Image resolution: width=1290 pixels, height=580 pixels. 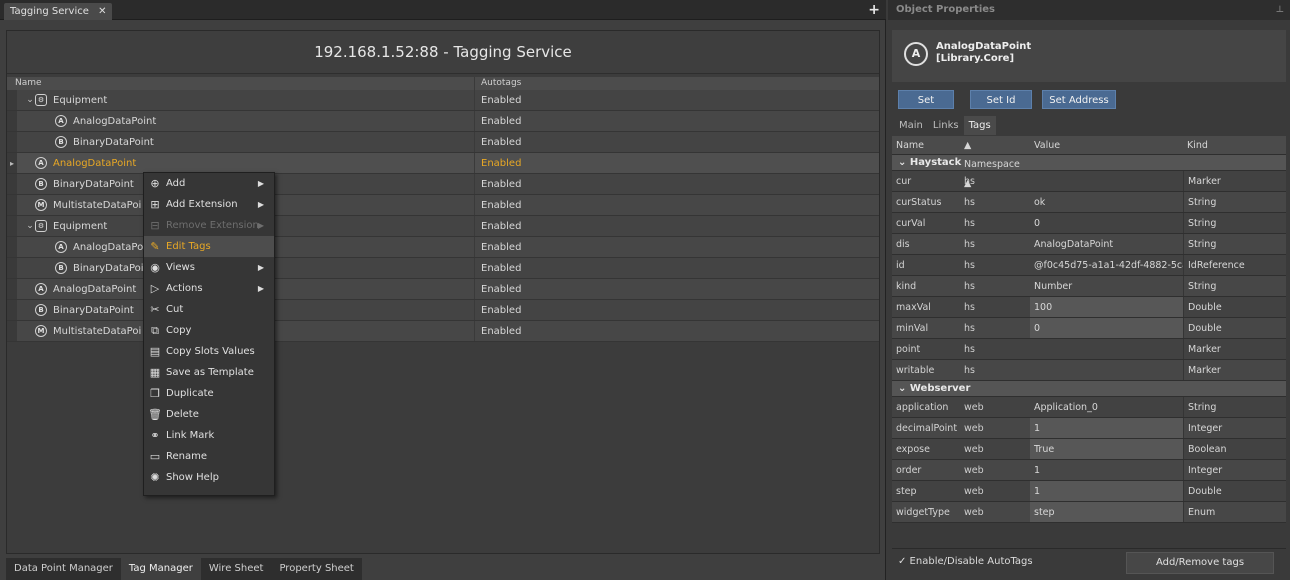 What do you see at coordinates (1106, 202) in the screenshot?
I see `tag-value: ok` at bounding box center [1106, 202].